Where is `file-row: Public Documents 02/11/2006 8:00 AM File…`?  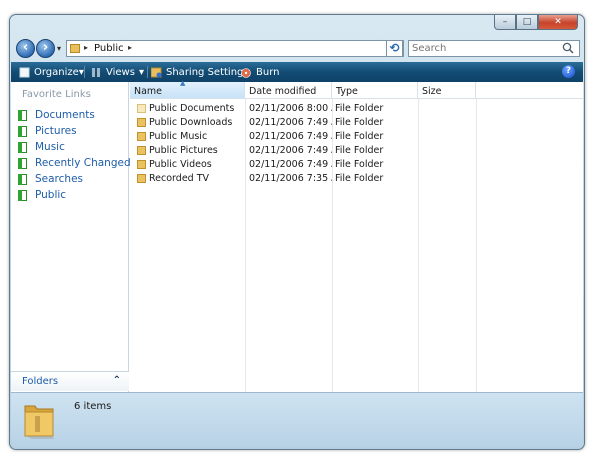
file-row: Public Documents 02/11/2006 8:00 AM File… is located at coordinates (356, 108).